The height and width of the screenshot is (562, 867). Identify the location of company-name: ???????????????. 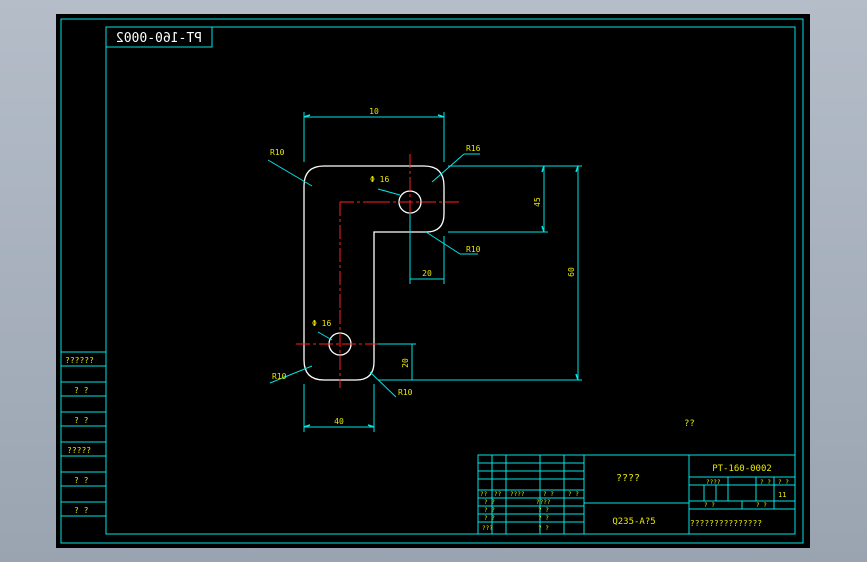
(726, 523).